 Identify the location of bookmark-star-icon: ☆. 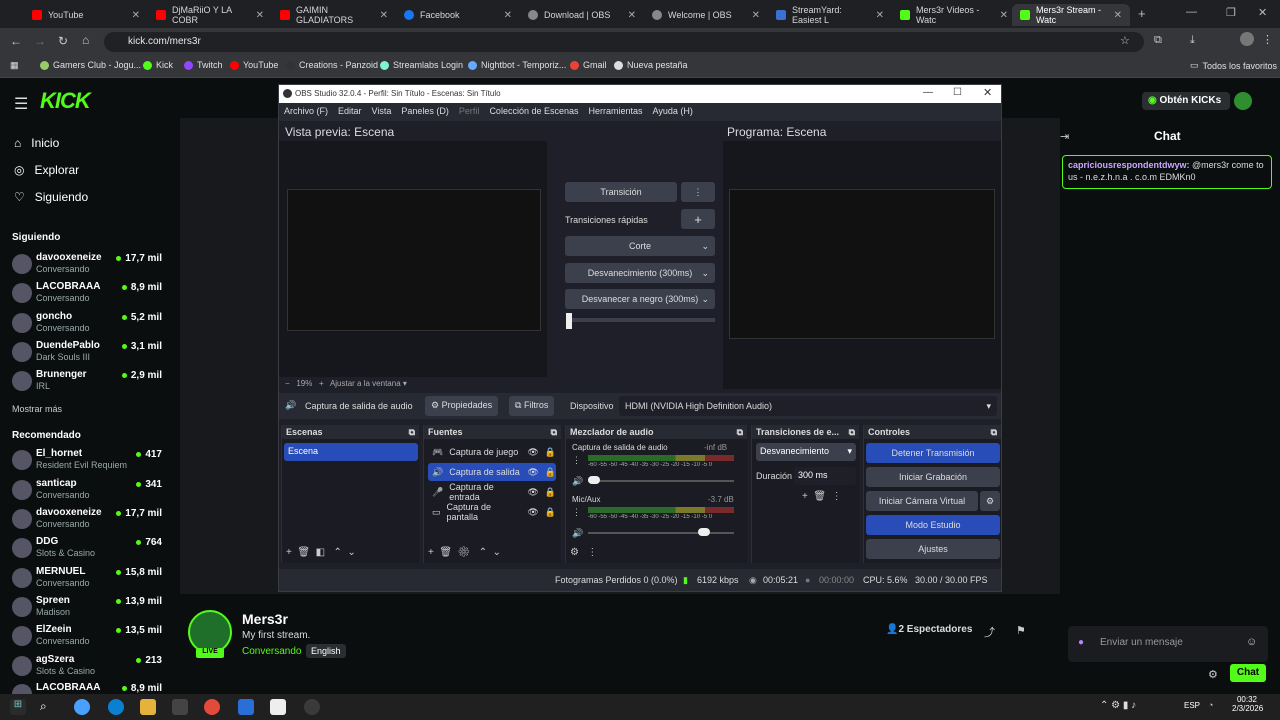
(1125, 40).